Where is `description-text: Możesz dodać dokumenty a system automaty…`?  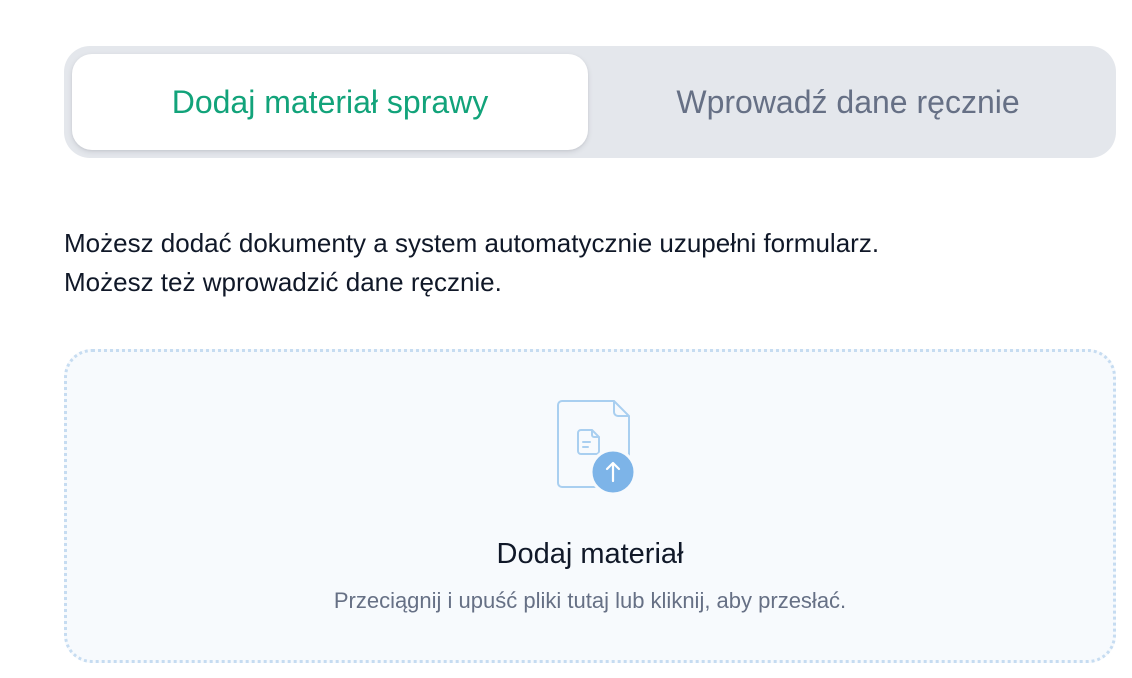 description-text: Możesz dodać dokumenty a system automaty… is located at coordinates (584, 263).